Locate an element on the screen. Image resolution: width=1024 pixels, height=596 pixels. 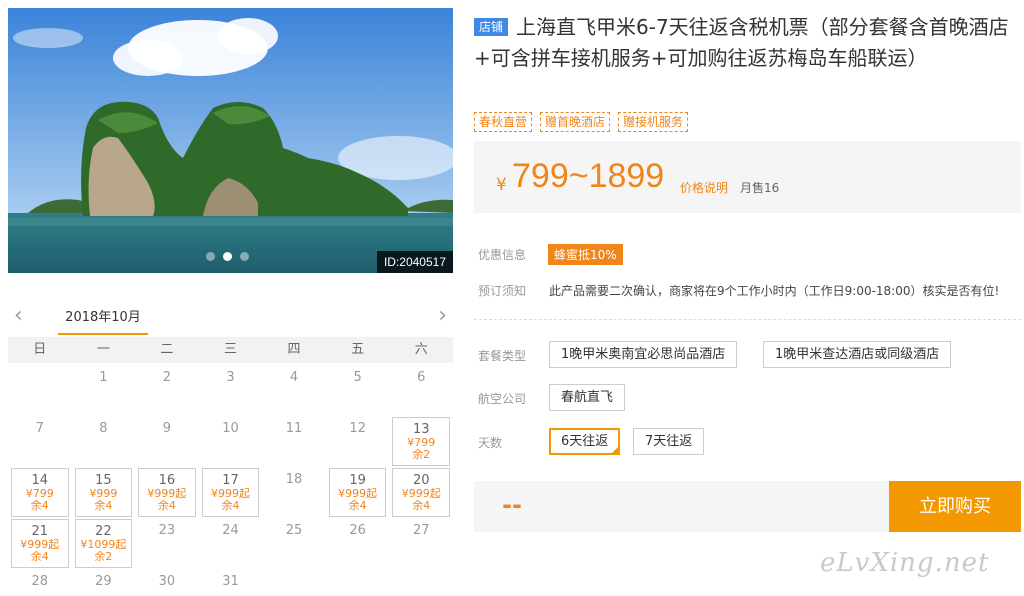
carousel-dot-active is located at coordinates (227, 256).